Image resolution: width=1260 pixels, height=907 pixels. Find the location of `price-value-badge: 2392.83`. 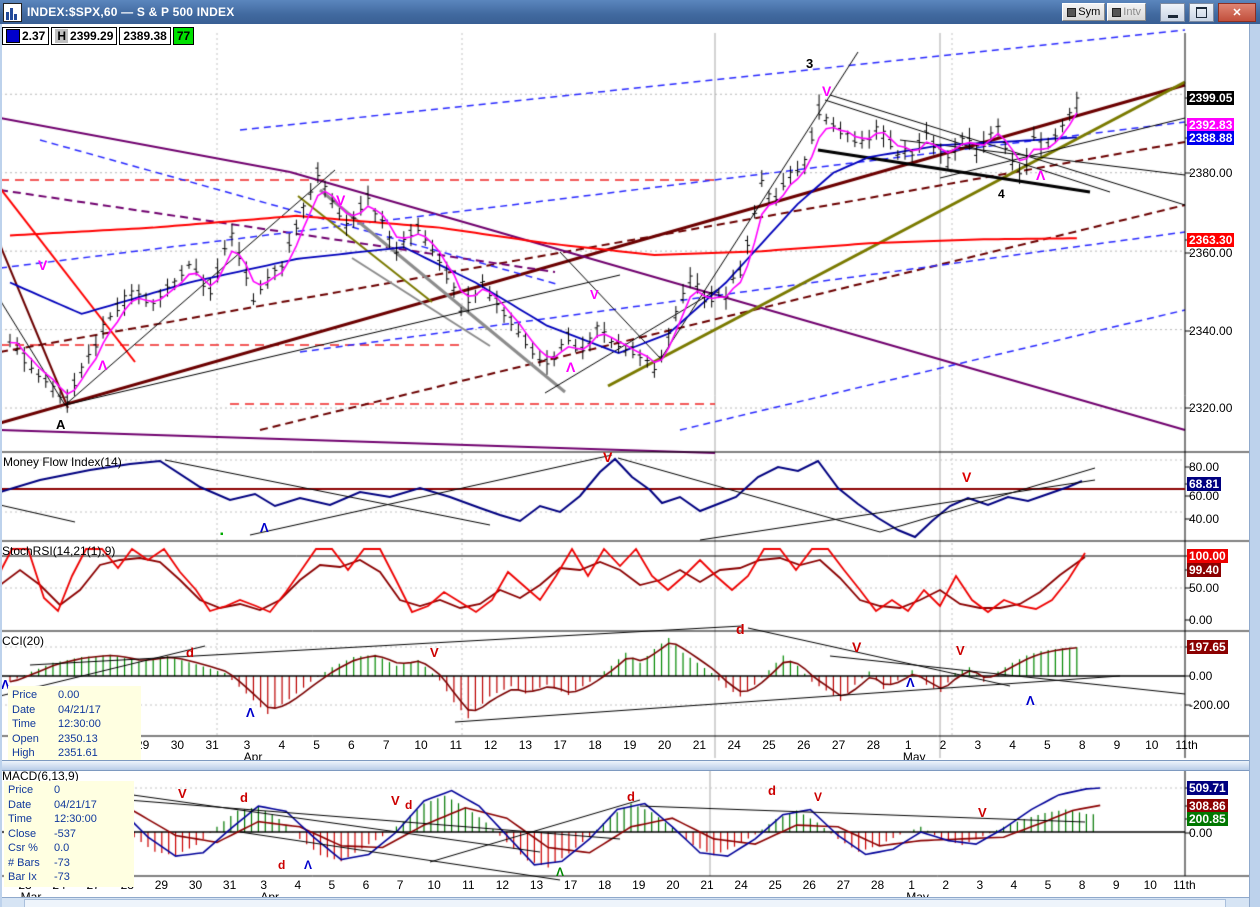

price-value-badge: 2392.83 is located at coordinates (1211, 125).